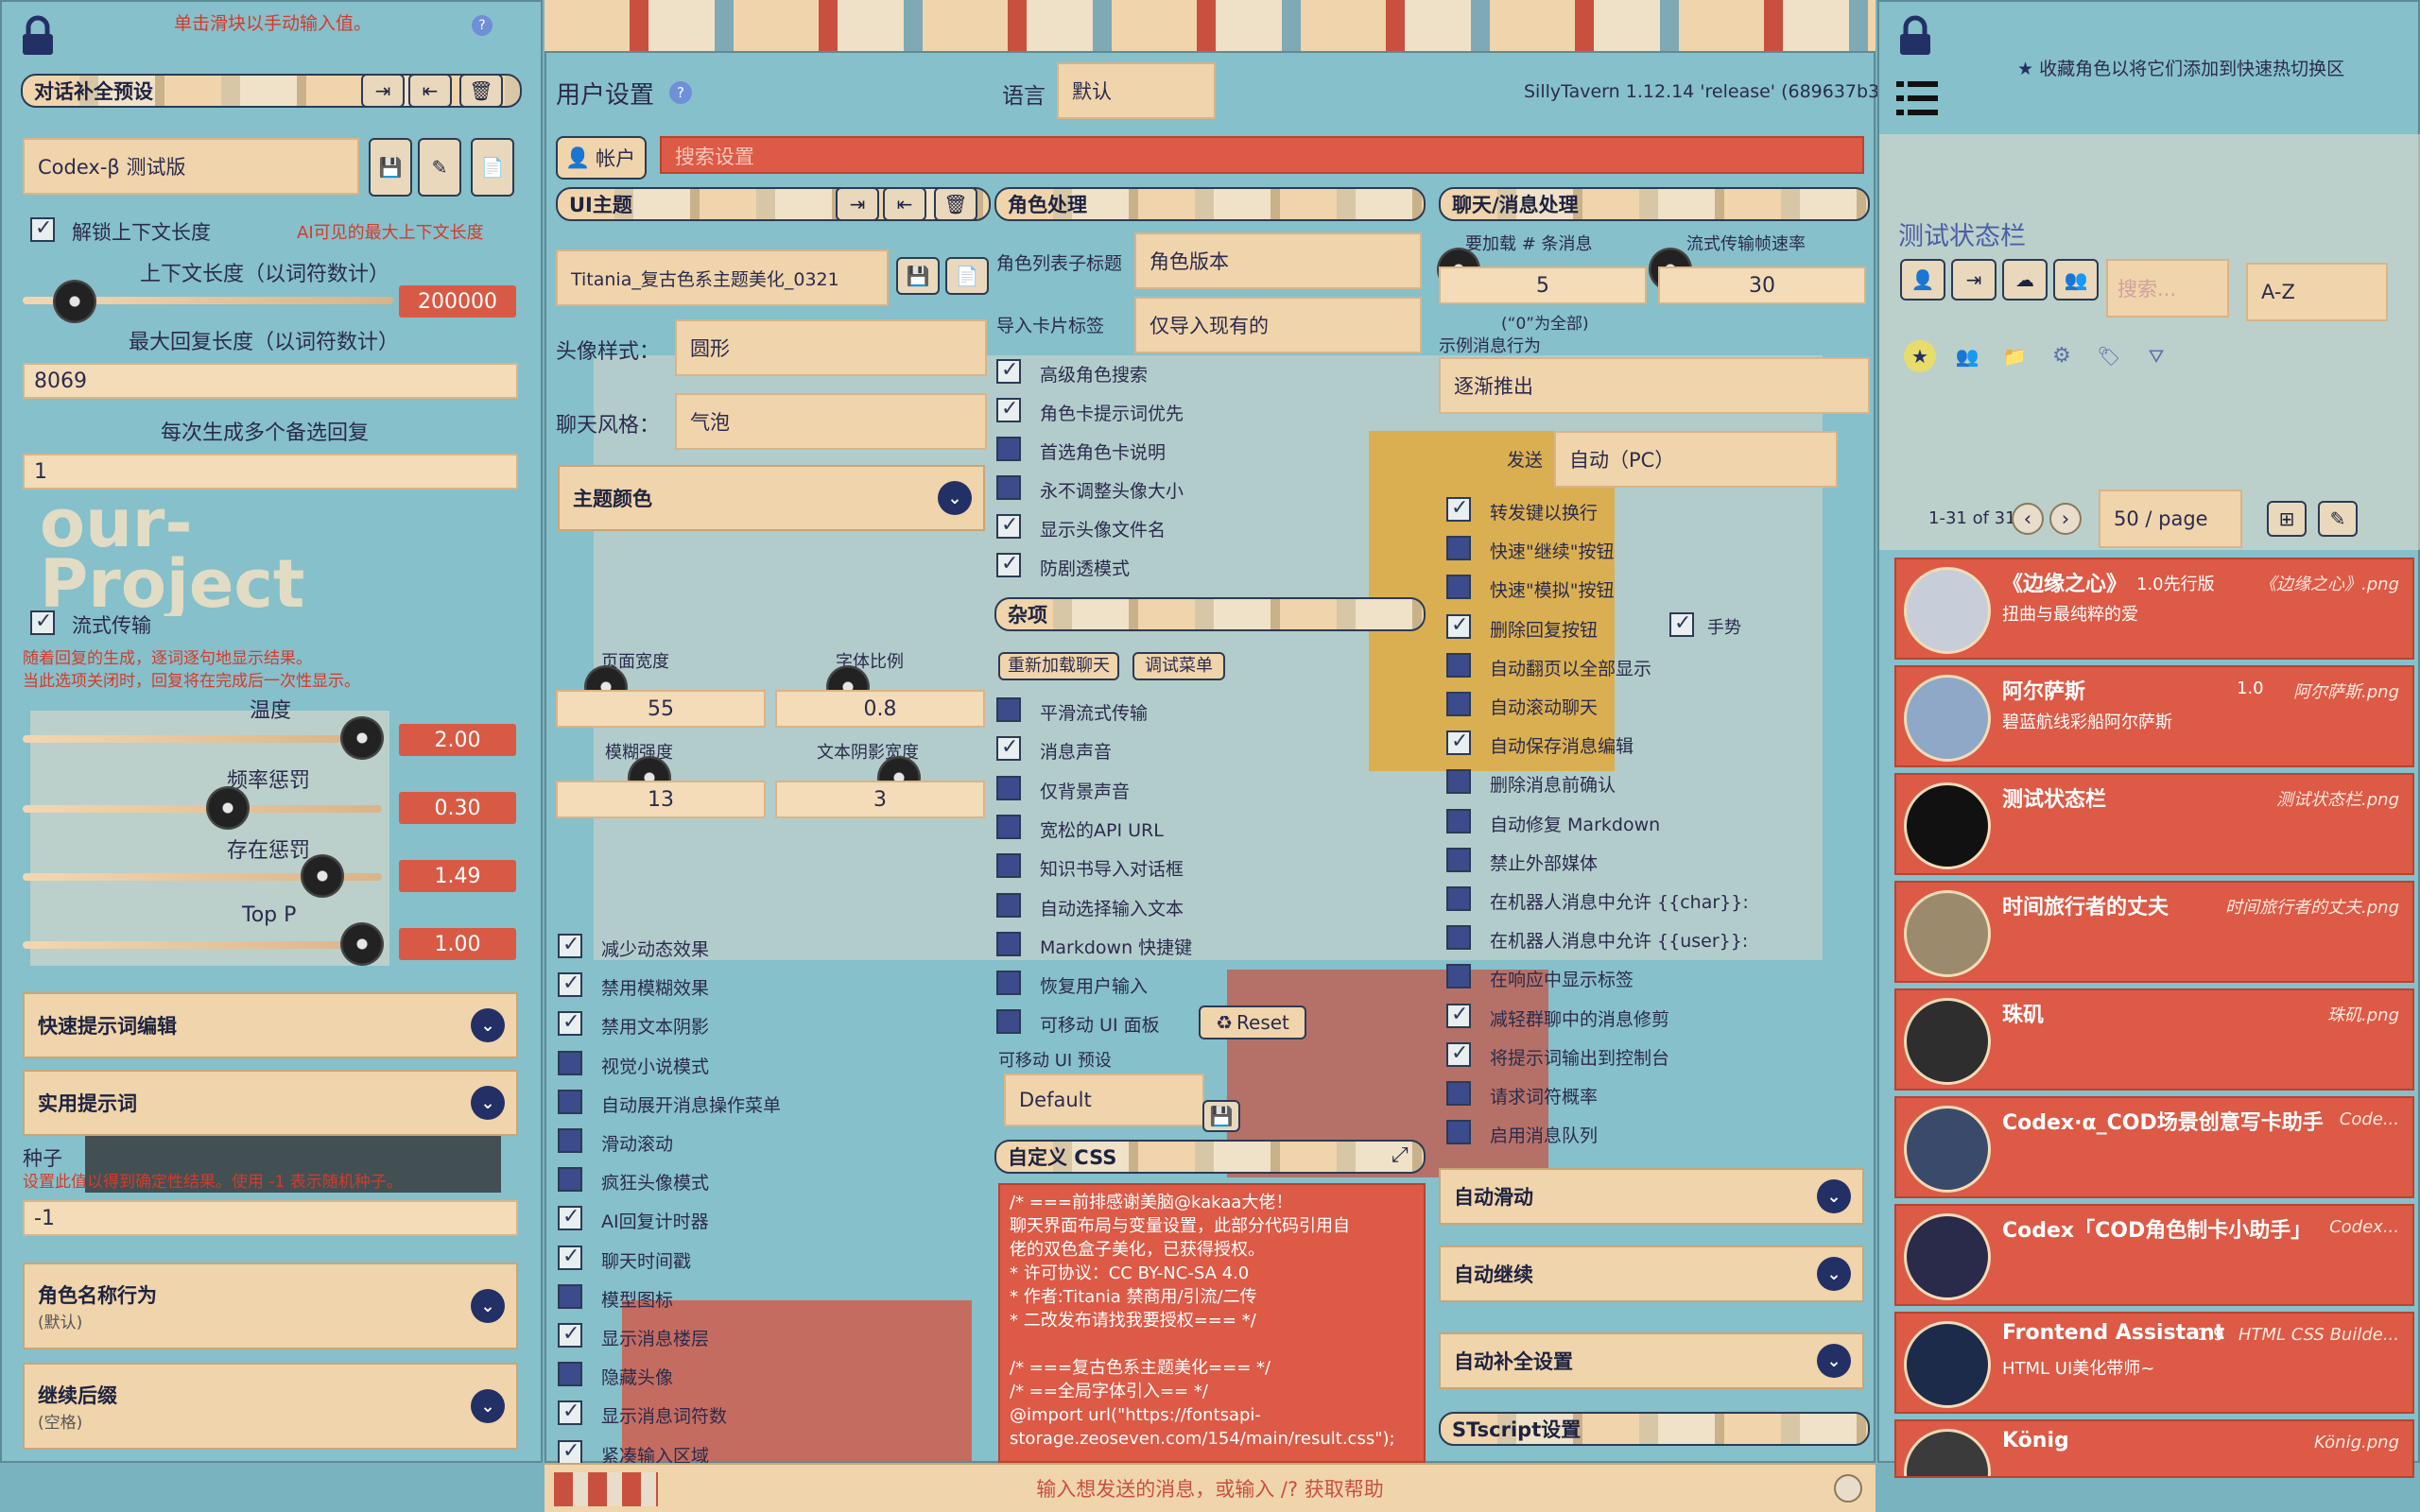 This screenshot has width=2420, height=1512. Describe the element at coordinates (270, 1025) in the screenshot. I see `quick-prompt-edit-drawer: 快速提示词编辑 ⌄` at that location.